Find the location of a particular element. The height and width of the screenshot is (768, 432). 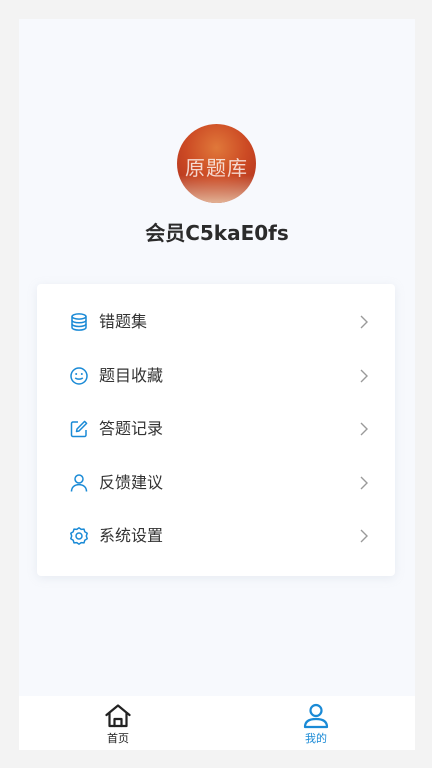

username: 会员C5kaE0fs is located at coordinates (217, 233).